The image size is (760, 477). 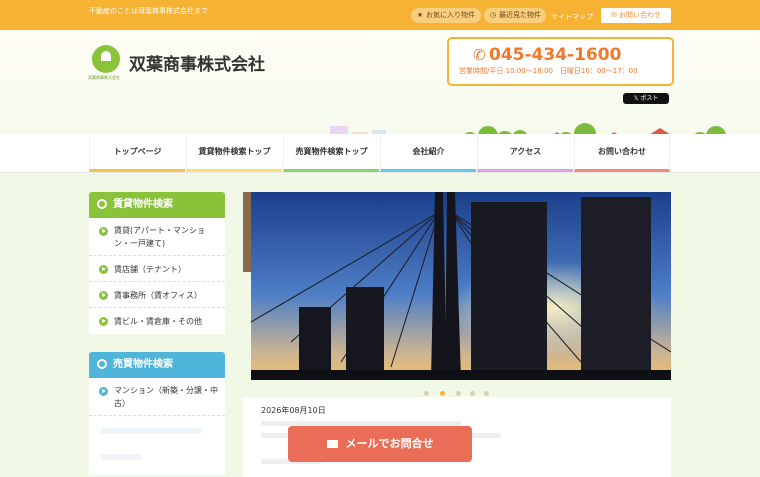 What do you see at coordinates (166, 397) in the screenshot?
I see `sale-item-label: マンション（新築・分譲・中古）` at bounding box center [166, 397].